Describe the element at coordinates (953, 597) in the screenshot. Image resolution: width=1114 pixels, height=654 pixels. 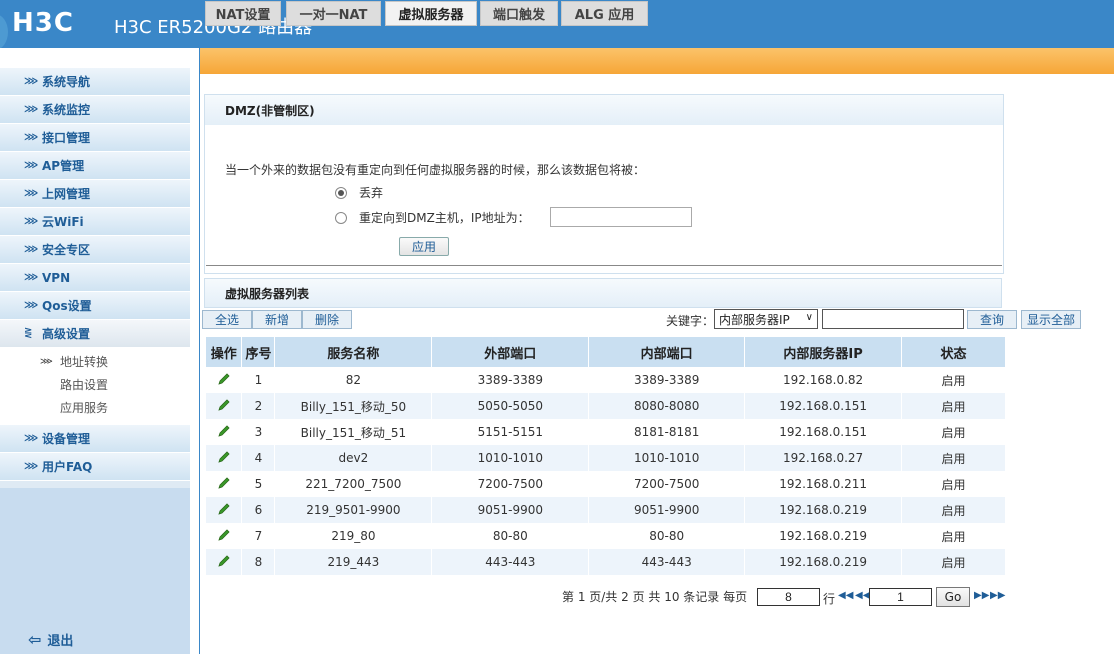
I see `go-button: Go` at that location.